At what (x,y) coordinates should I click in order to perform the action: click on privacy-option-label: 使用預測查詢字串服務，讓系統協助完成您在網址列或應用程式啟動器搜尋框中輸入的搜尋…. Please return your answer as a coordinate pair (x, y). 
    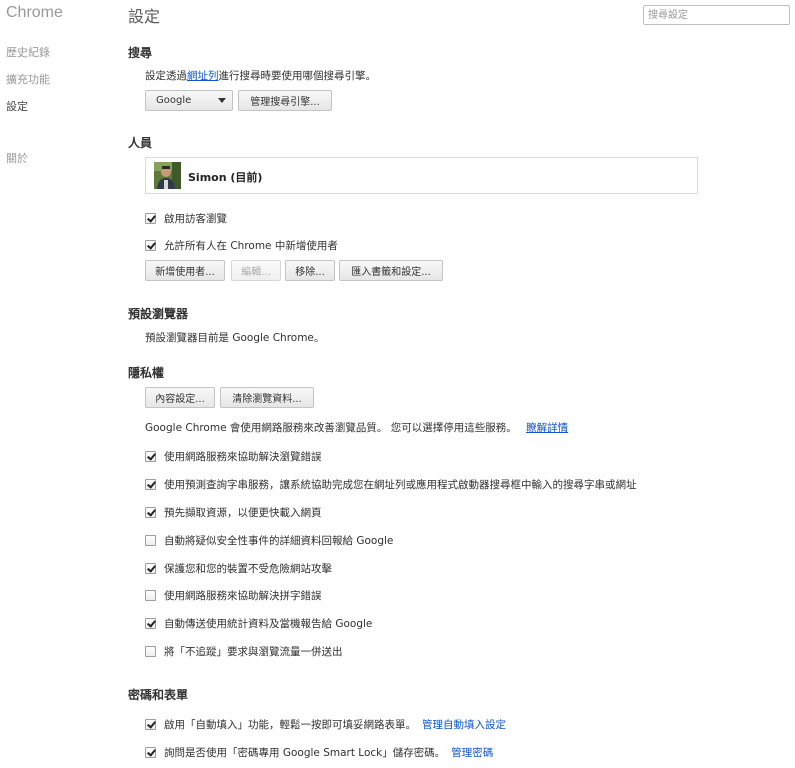
    Looking at the image, I should click on (400, 485).